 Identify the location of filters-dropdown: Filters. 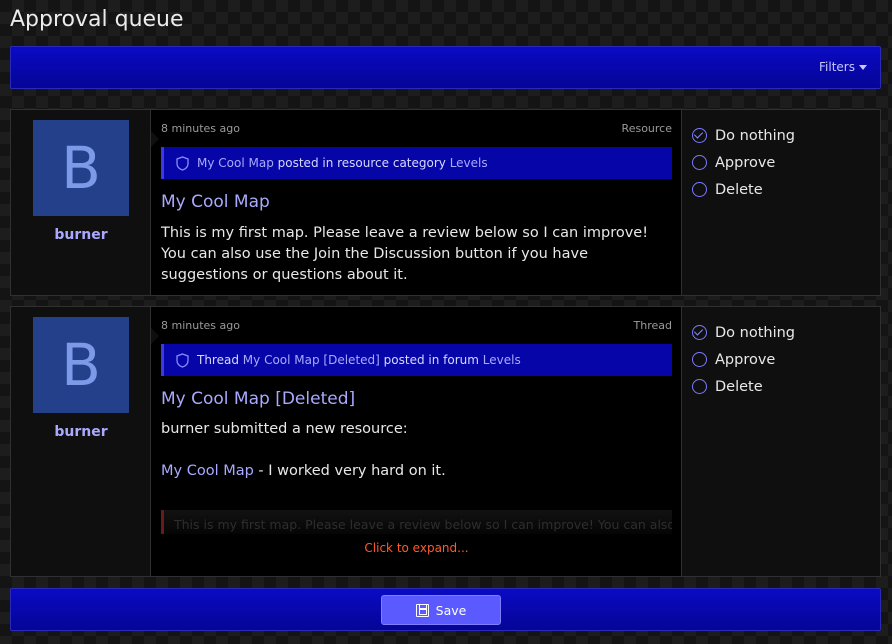
(843, 67).